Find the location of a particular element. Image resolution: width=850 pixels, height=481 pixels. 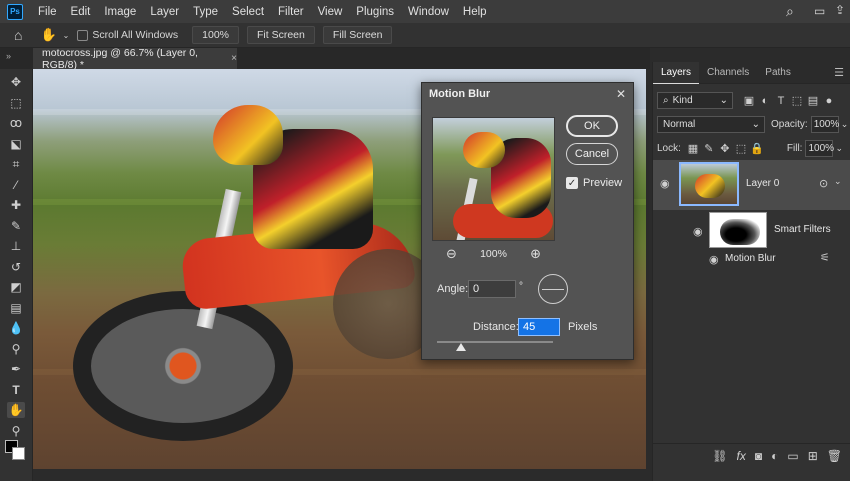

eraser-icon: ◩ is located at coordinates (16, 287).